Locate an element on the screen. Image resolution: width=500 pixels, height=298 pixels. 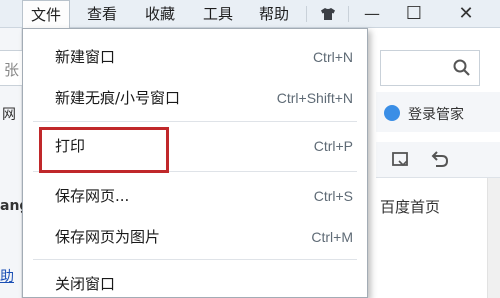
maximize-button: ☐ is located at coordinates (414, 14).